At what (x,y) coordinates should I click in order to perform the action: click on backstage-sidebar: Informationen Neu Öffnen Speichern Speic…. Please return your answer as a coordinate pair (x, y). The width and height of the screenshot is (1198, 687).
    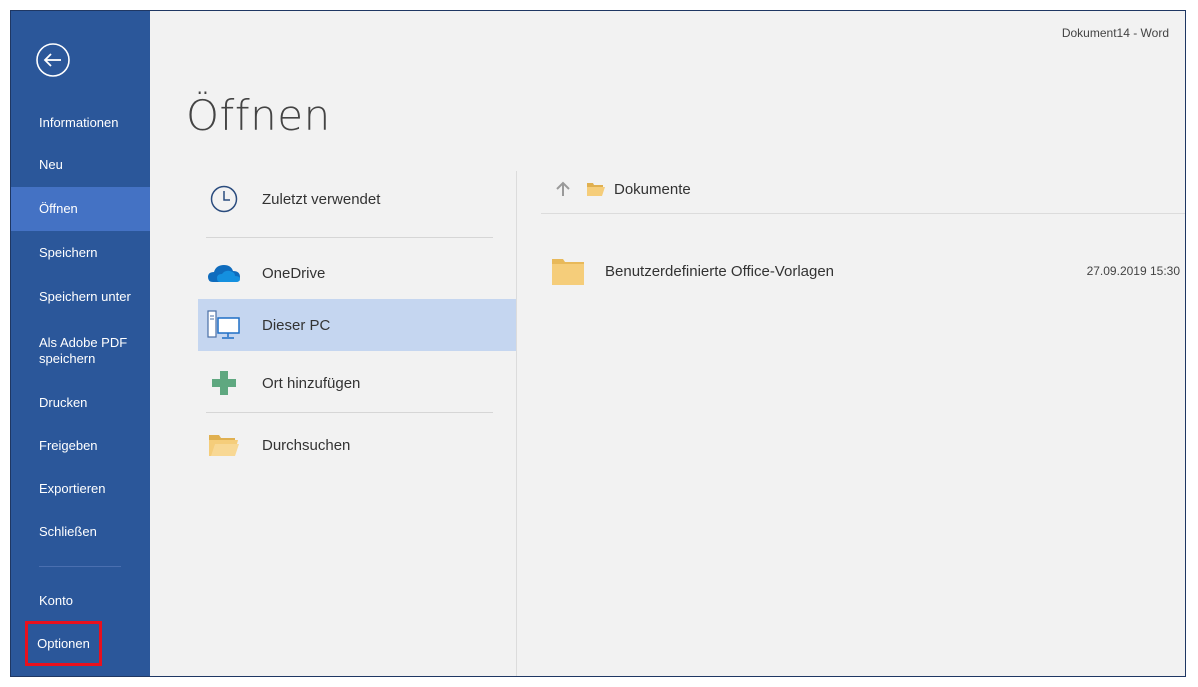
    Looking at the image, I should click on (80, 343).